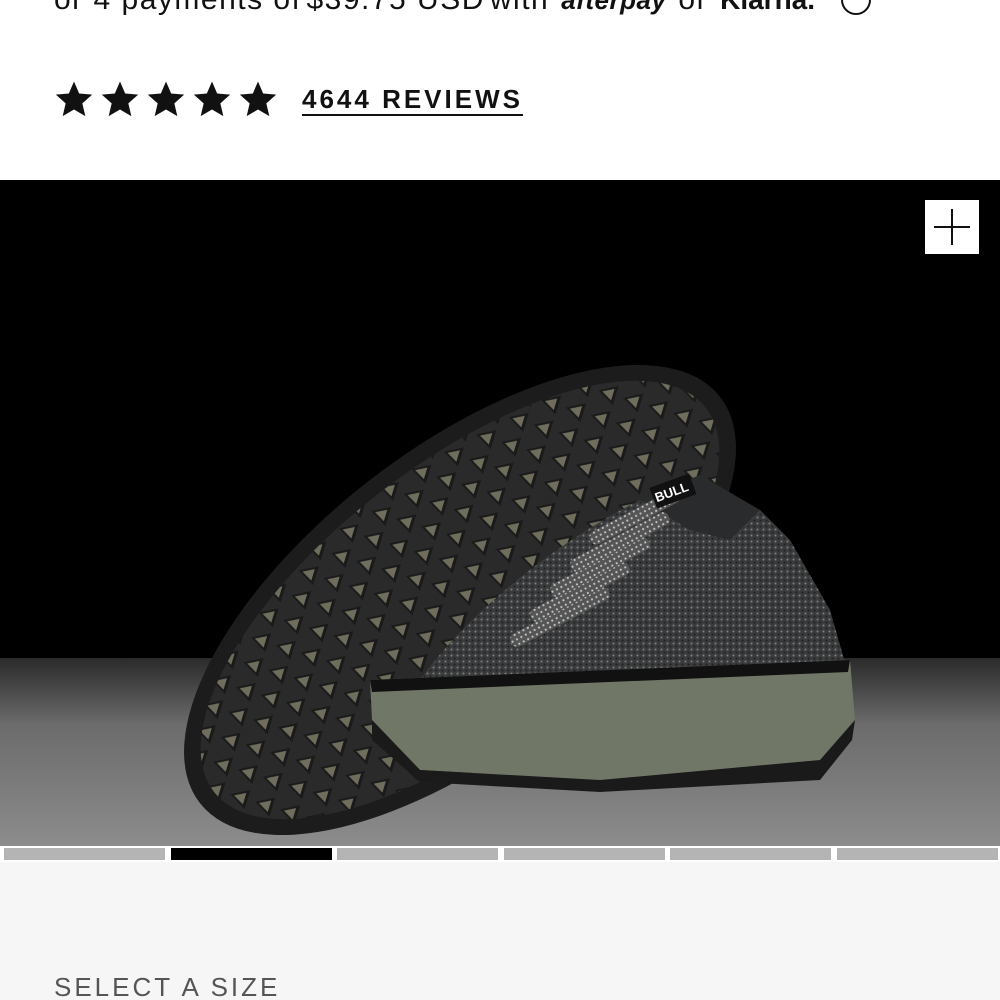 This screenshot has height=1000, width=1000. I want to click on star-rating, so click(169, 99).